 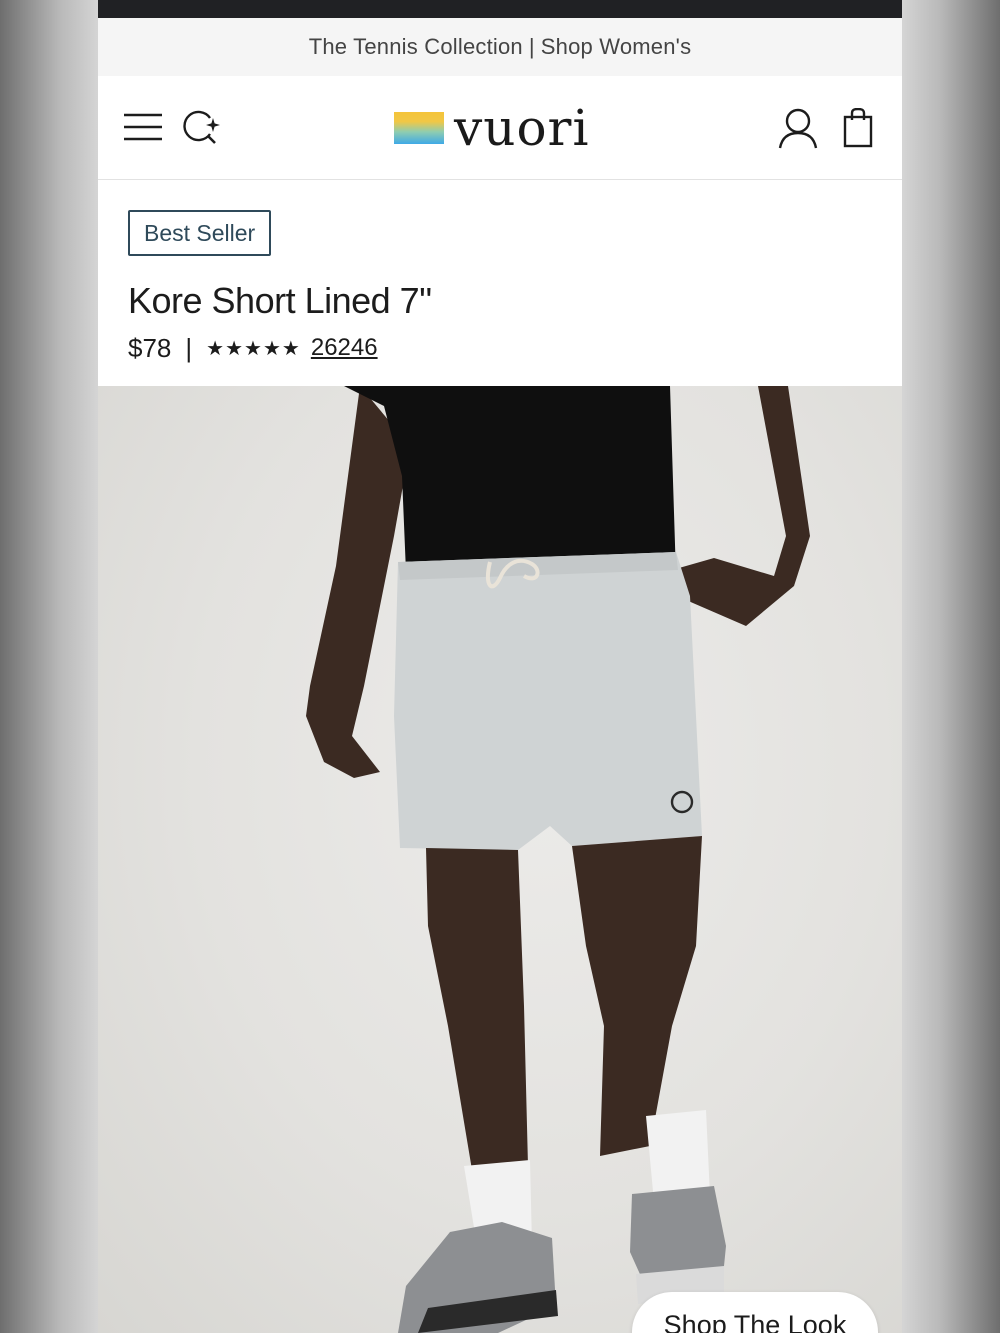 What do you see at coordinates (419, 128) in the screenshot?
I see `logo-gradient-mark` at bounding box center [419, 128].